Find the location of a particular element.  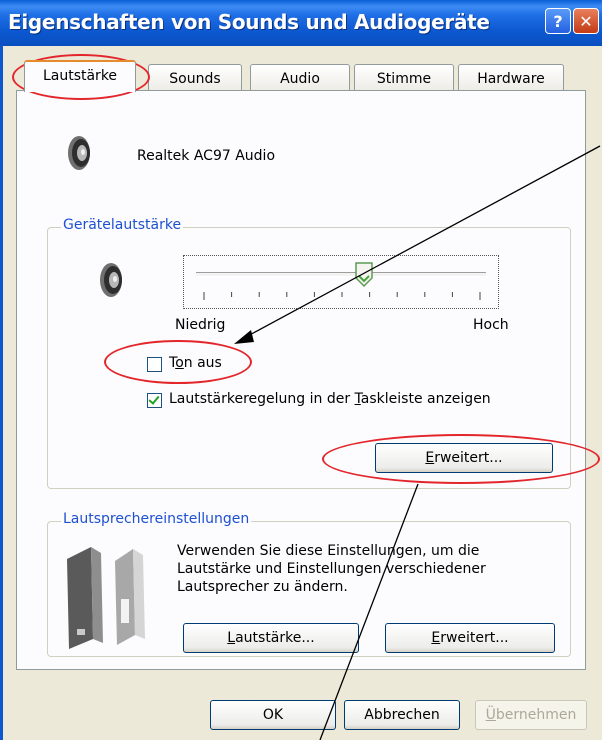

tab-sounds: Sounds is located at coordinates (195, 78).